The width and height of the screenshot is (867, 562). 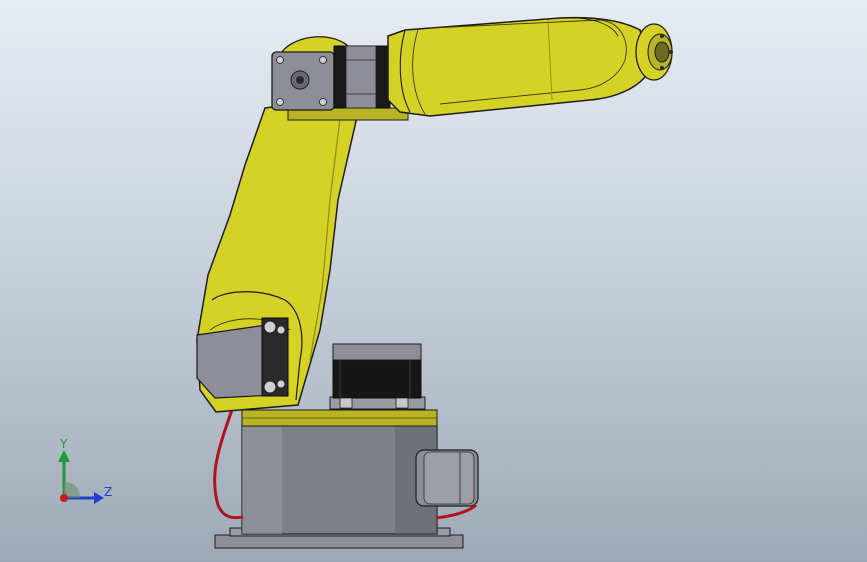 I want to click on coordinate-triad: Y Z, so click(x=85, y=470).